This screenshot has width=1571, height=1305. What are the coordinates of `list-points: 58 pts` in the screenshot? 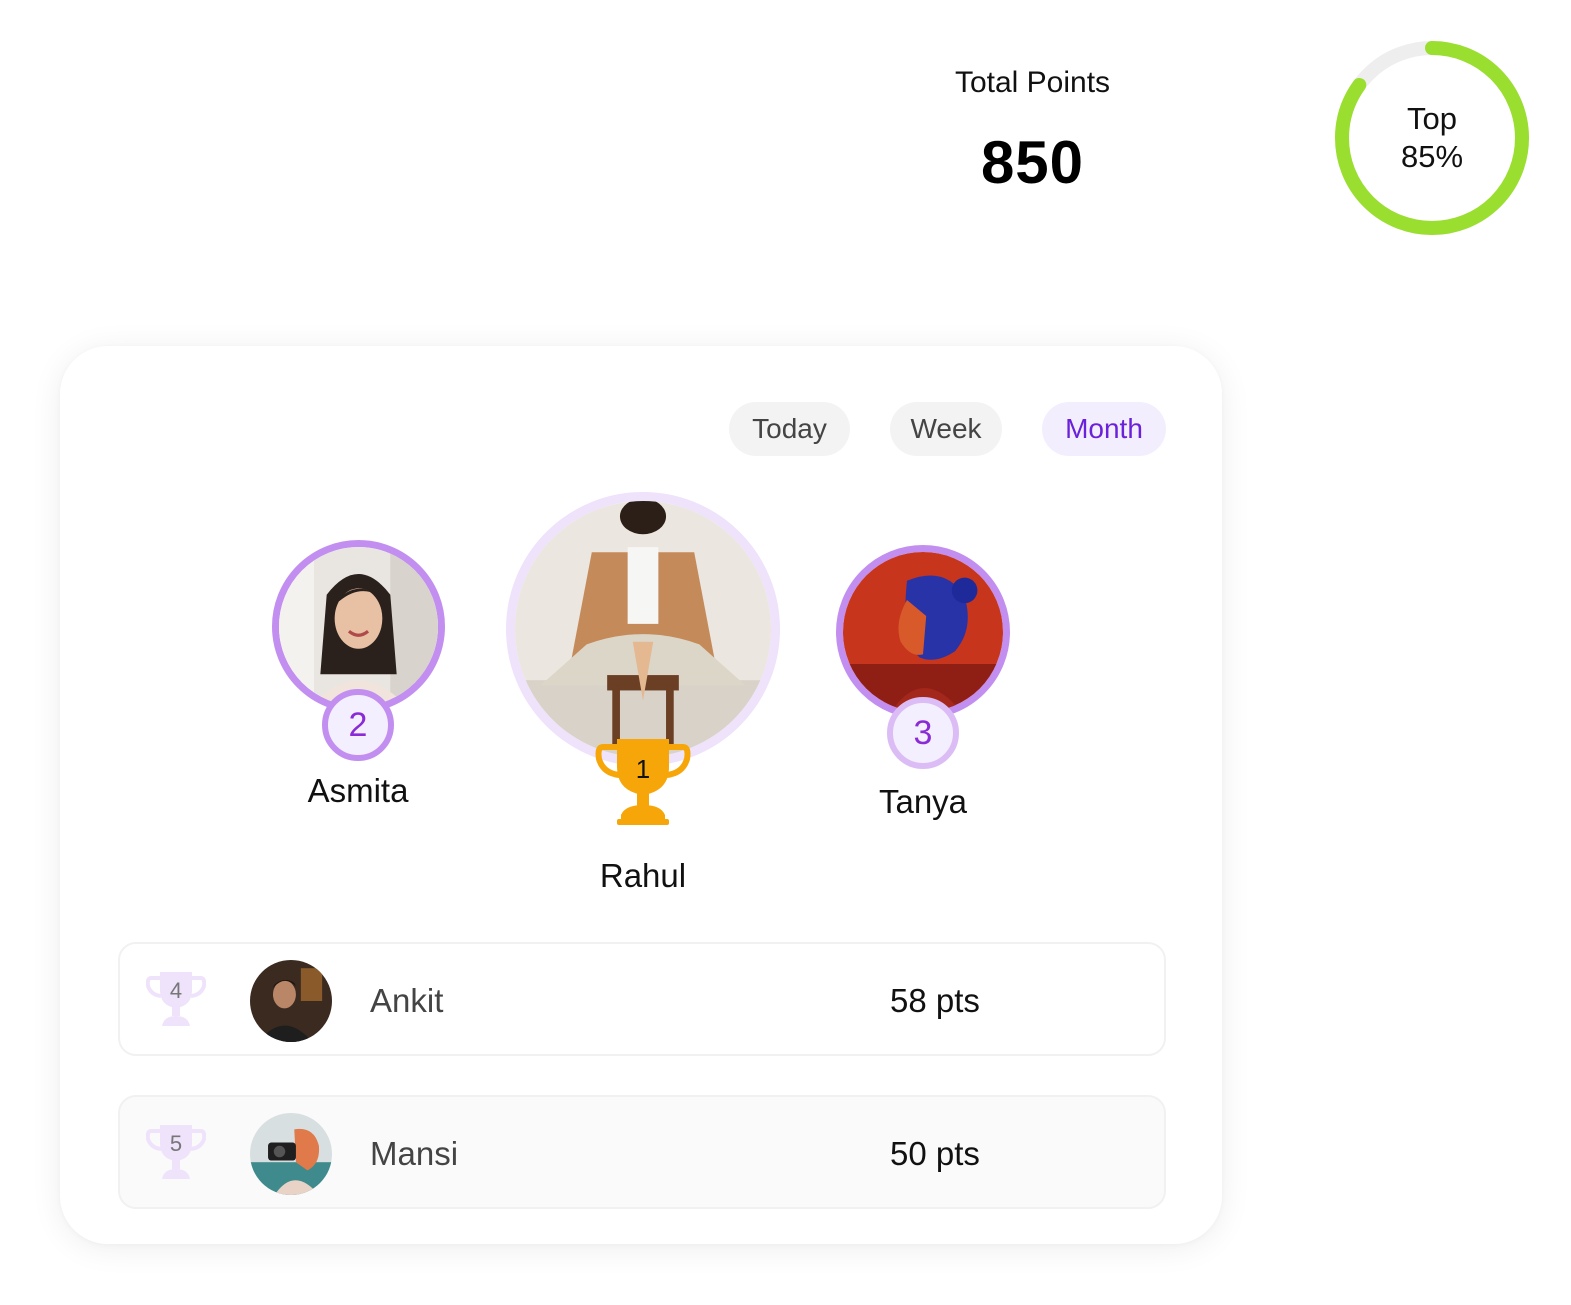 It's located at (935, 1000).